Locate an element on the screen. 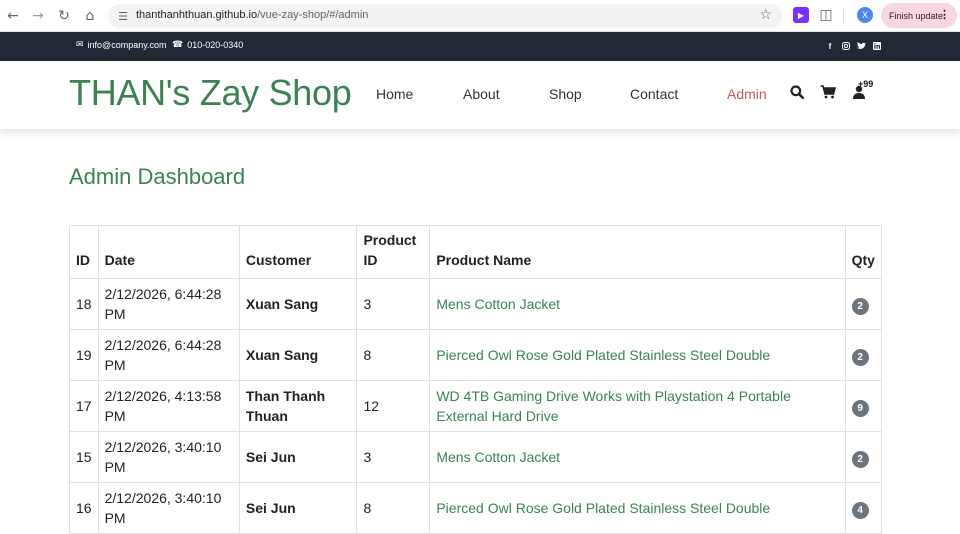  phone-icon: ☎ is located at coordinates (178, 45).